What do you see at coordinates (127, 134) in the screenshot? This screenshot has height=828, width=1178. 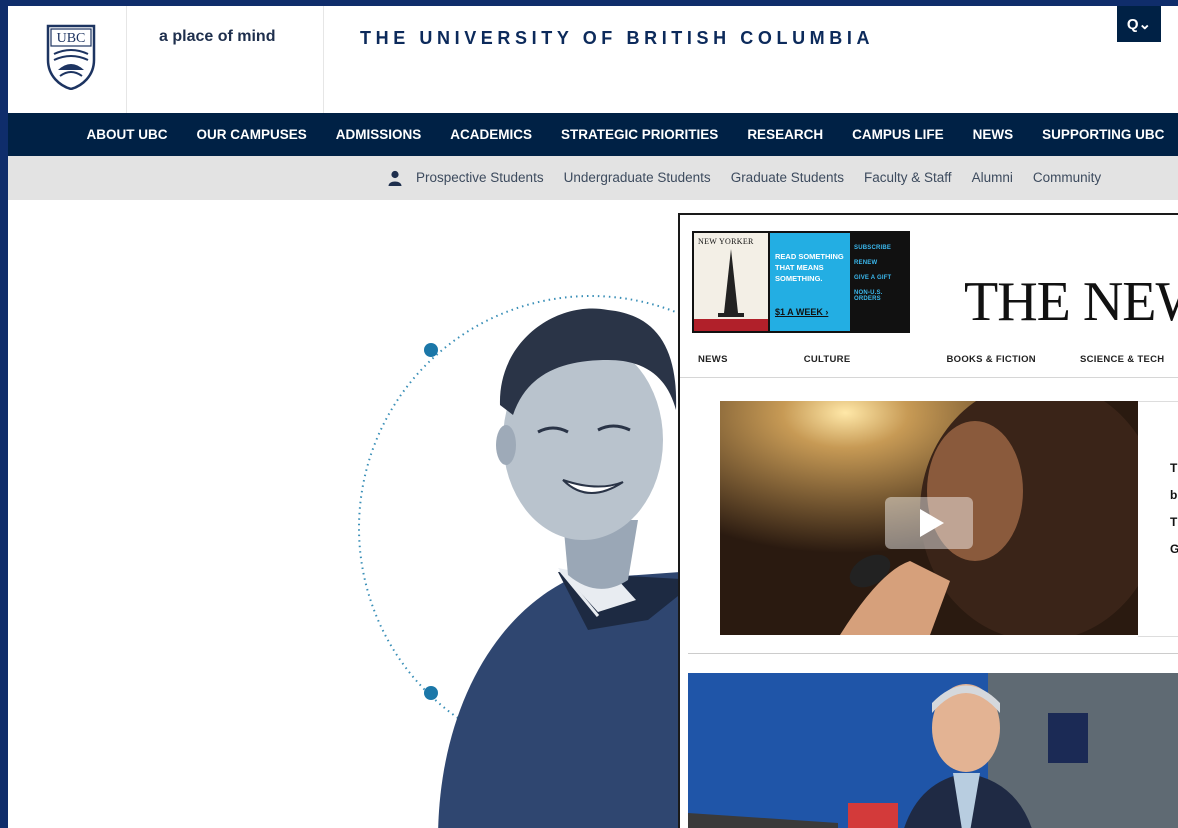 I see `nav-item-about-ubc: ABOUT UBC` at bounding box center [127, 134].